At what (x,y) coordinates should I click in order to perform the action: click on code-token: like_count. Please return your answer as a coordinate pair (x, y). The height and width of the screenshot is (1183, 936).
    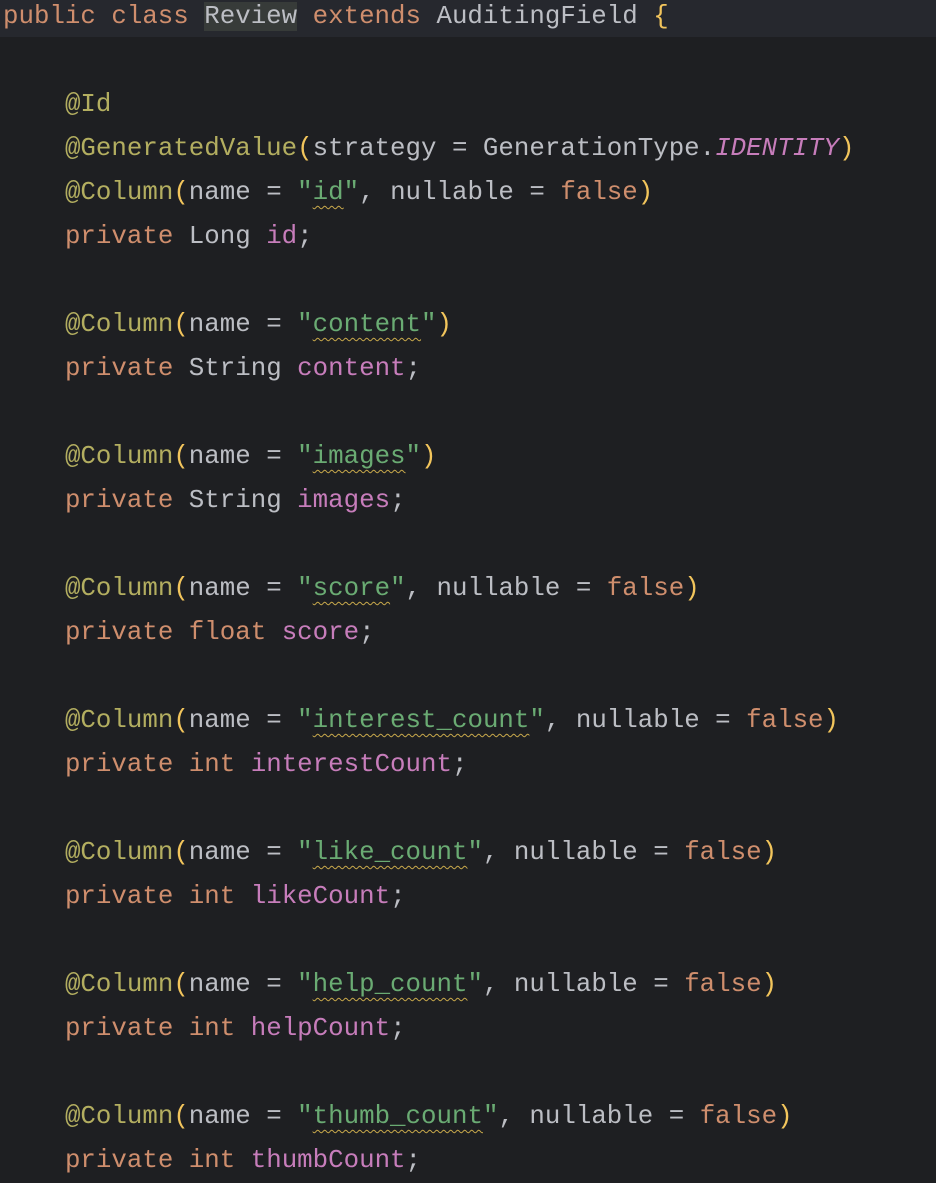
    Looking at the image, I should click on (390, 852).